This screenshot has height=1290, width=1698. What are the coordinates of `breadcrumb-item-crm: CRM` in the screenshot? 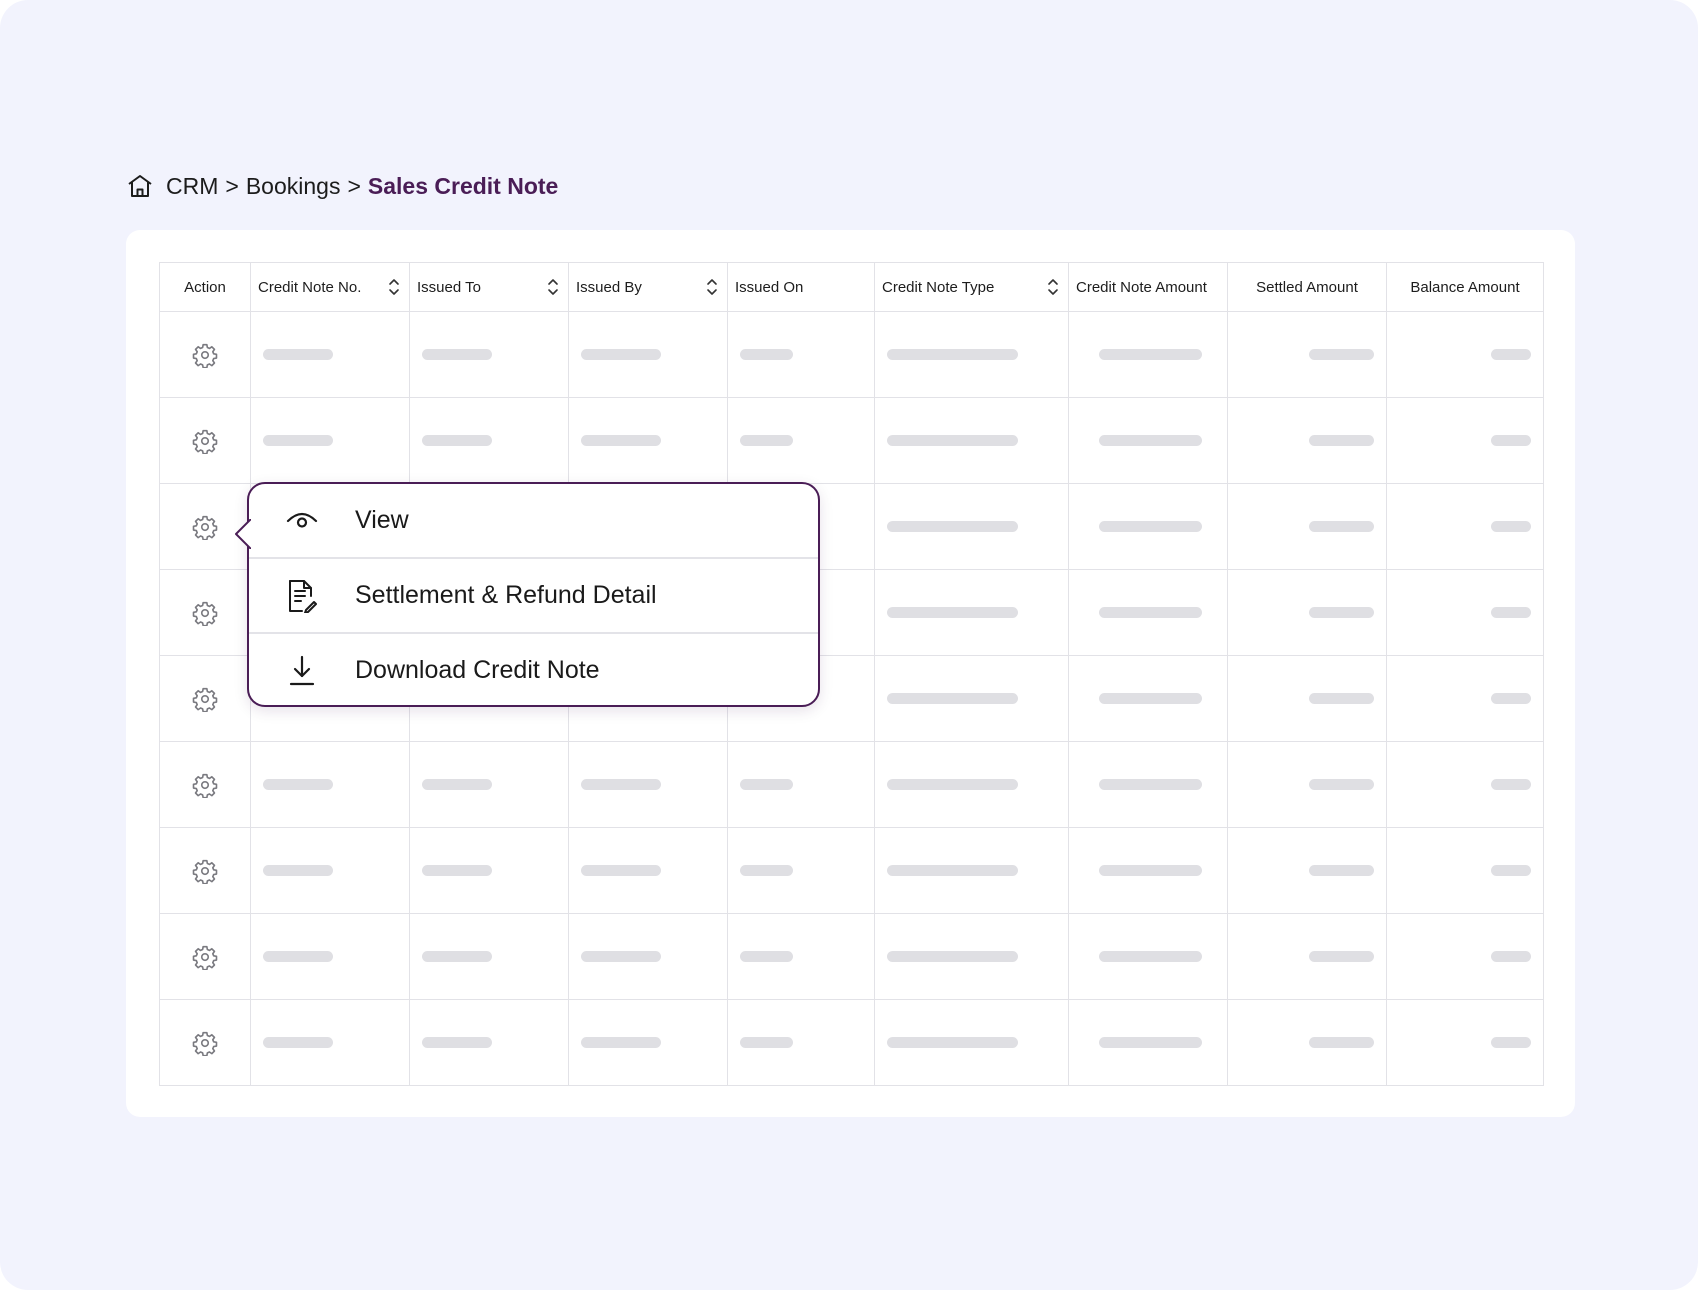 It's located at (192, 186).